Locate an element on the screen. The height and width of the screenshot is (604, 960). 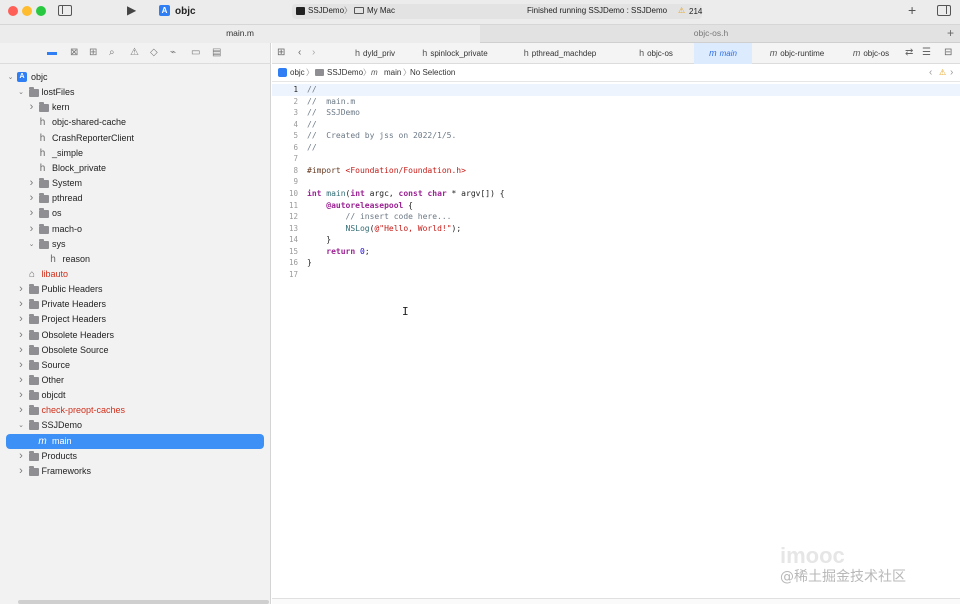
code-line: 15 return 0; is located at coordinates (616, 252).